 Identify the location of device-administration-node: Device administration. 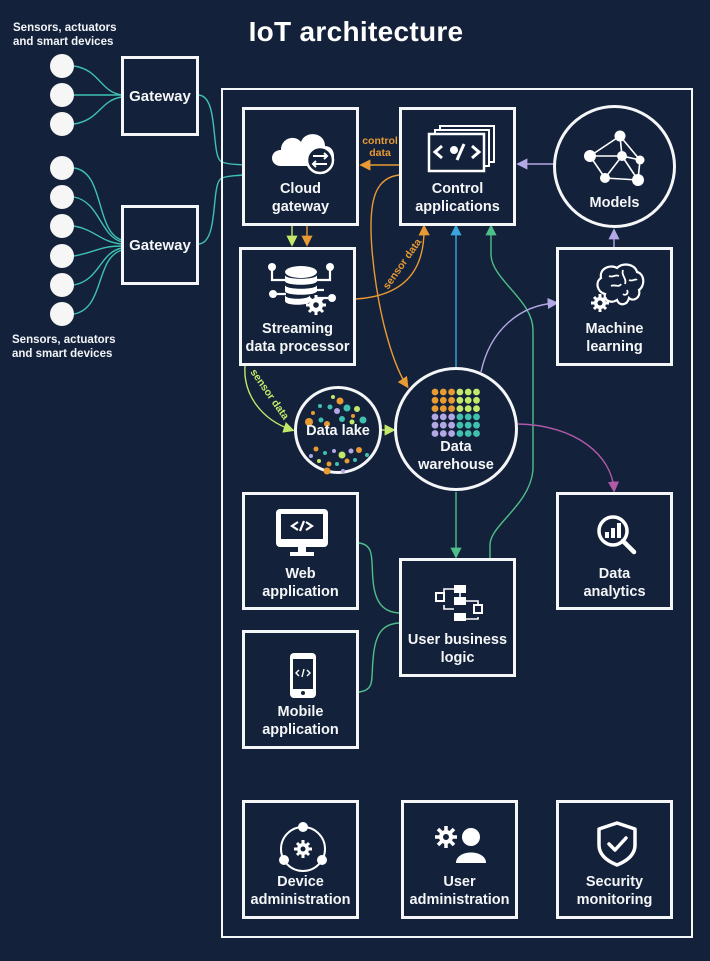
(300, 859).